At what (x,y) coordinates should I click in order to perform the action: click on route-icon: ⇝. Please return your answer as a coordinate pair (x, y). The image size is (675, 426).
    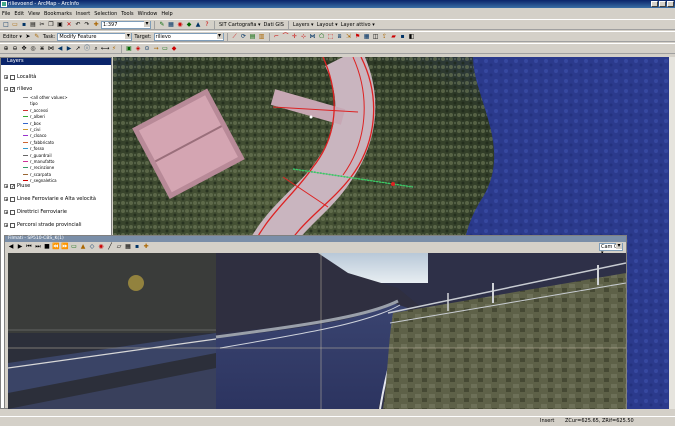
    Looking at the image, I should click on (156, 49).